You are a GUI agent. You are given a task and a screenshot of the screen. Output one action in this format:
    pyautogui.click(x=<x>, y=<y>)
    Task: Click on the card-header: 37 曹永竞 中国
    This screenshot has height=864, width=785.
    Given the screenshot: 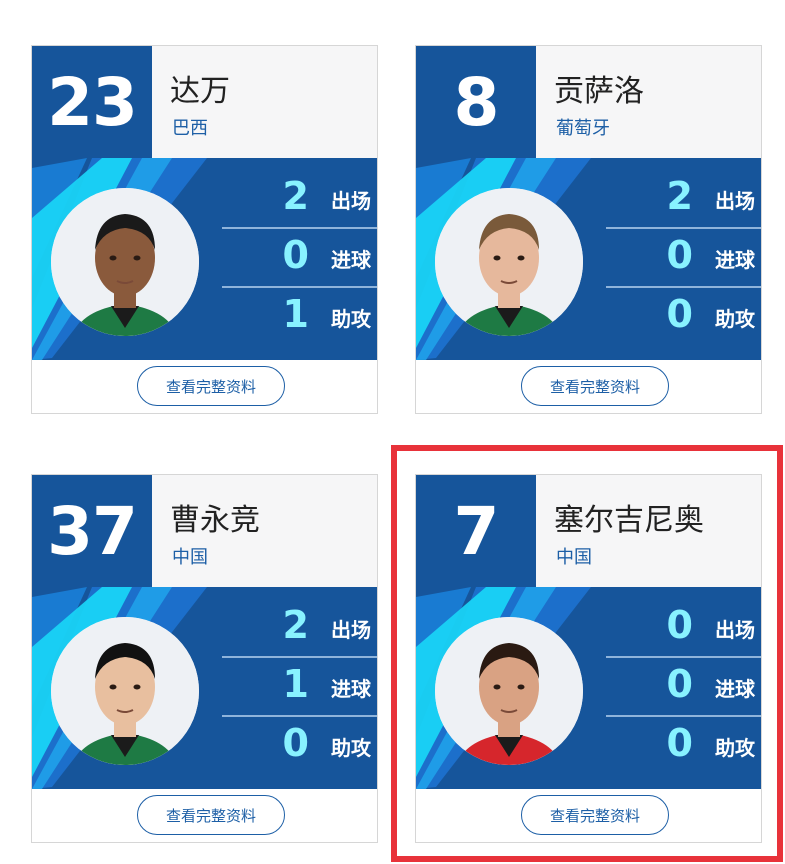 What is the action you would take?
    pyautogui.click(x=204, y=531)
    